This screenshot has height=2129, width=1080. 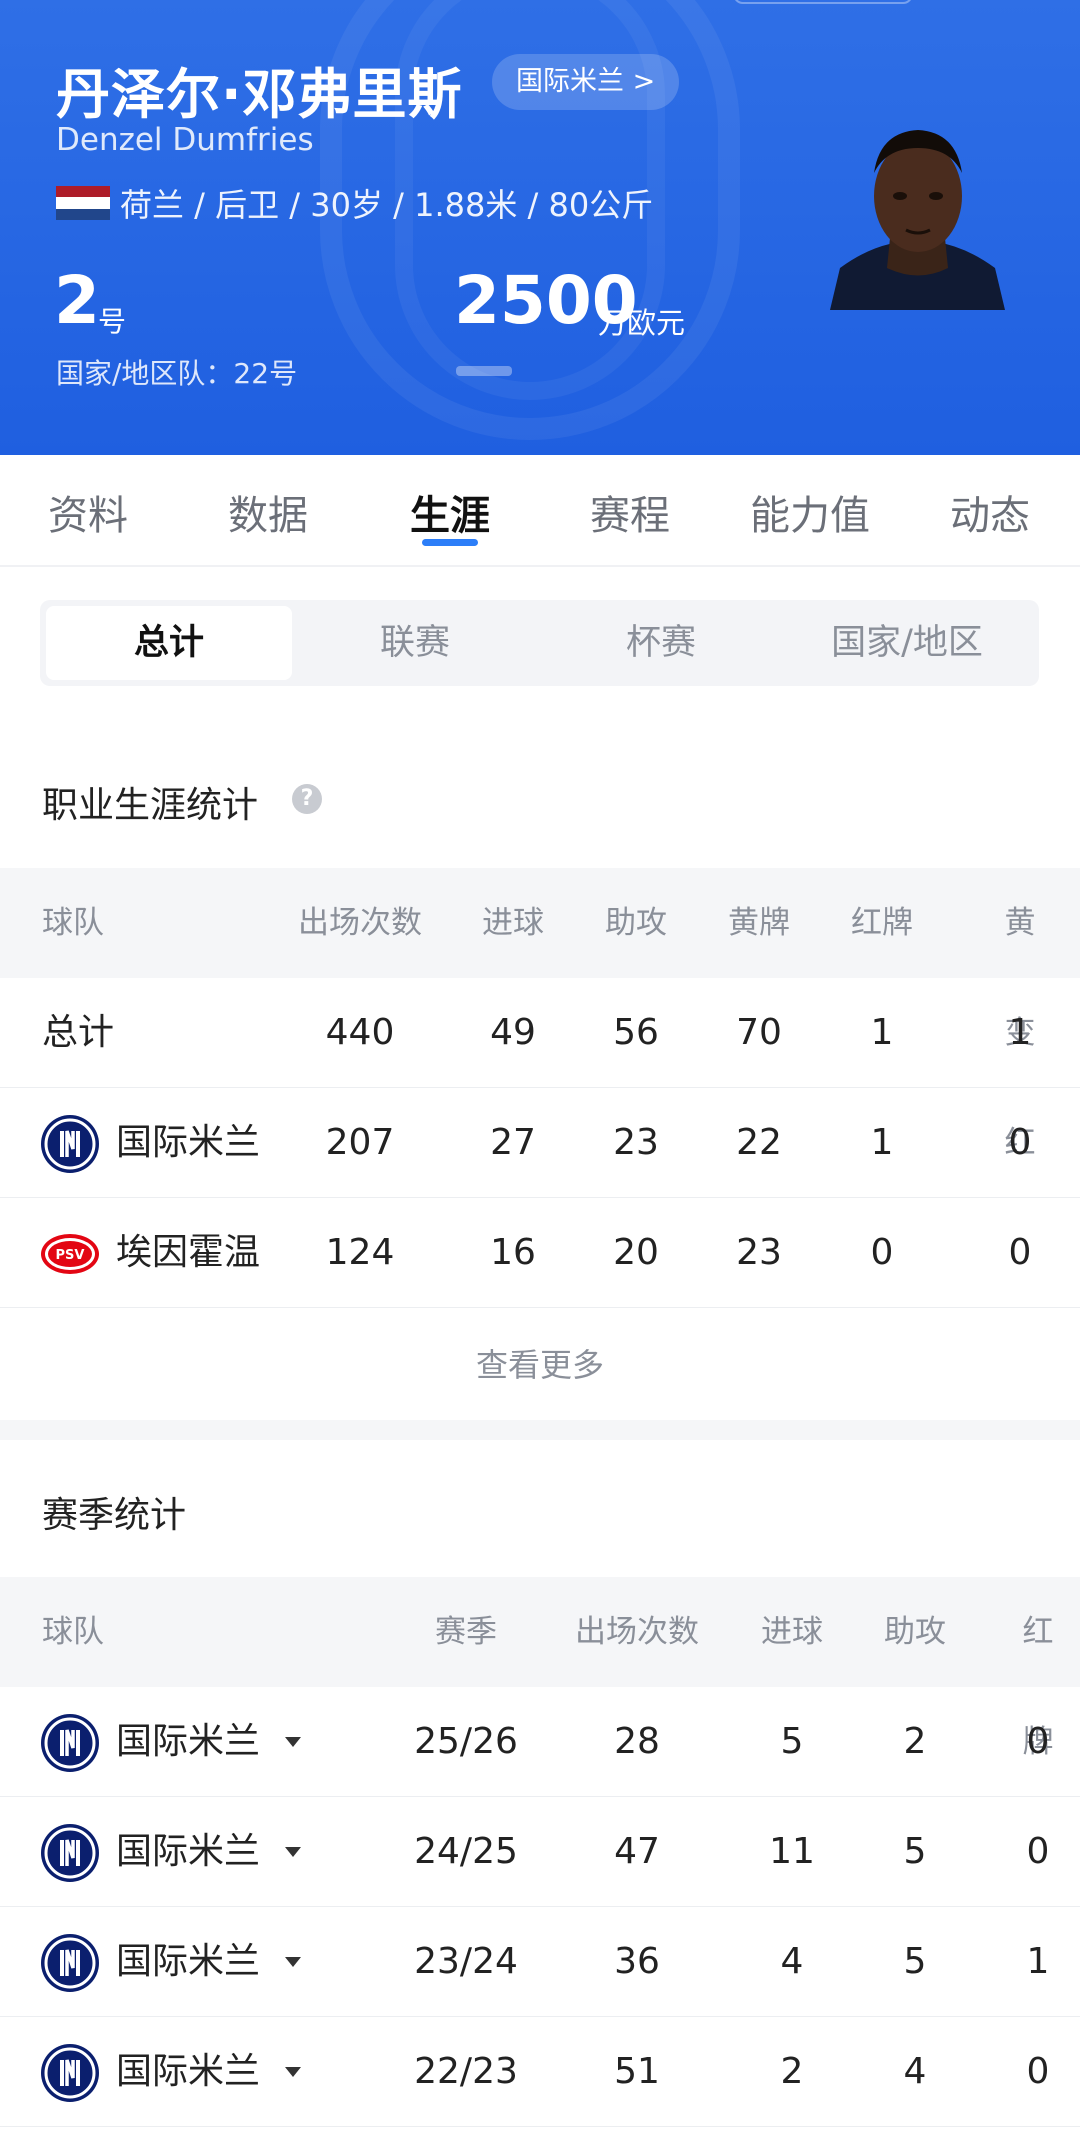 I want to click on stat-appearances: 36, so click(x=637, y=1961).